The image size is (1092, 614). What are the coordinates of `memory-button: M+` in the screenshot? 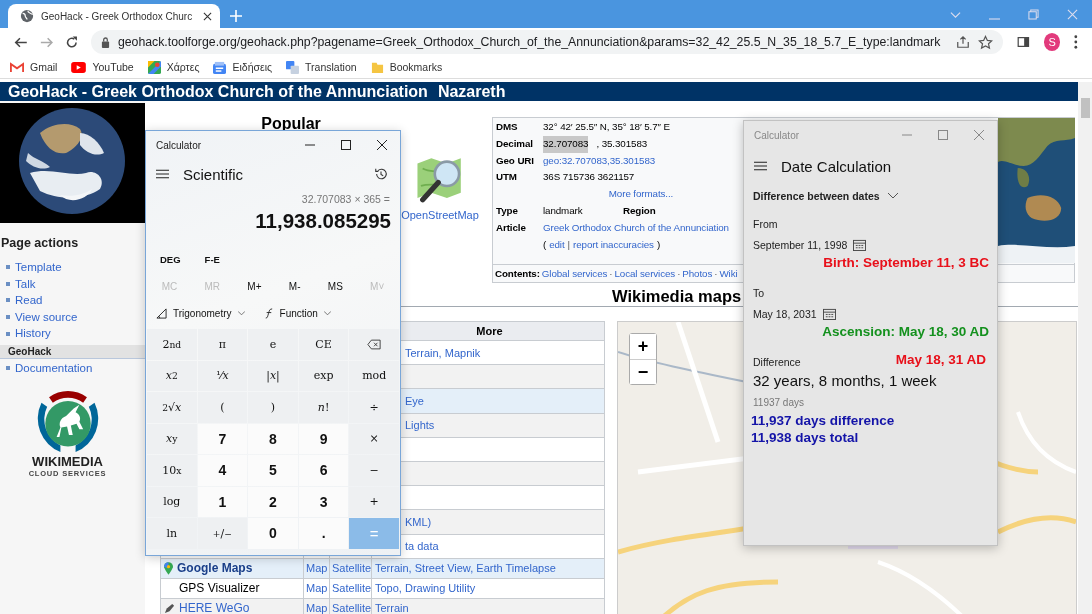 It's located at (254, 286).